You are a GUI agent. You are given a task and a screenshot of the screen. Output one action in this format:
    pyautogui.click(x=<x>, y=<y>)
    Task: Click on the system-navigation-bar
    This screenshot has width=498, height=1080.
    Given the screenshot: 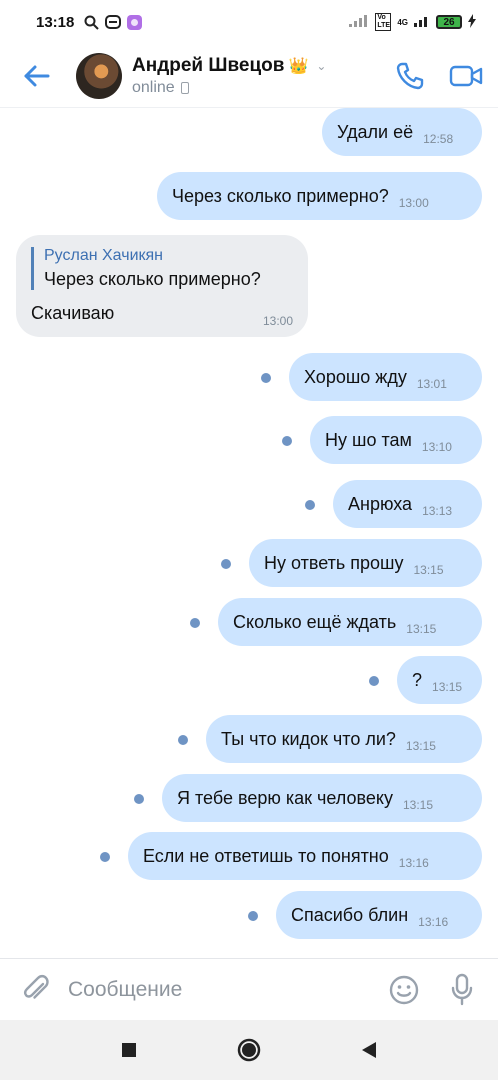 What is the action you would take?
    pyautogui.click(x=249, y=1050)
    